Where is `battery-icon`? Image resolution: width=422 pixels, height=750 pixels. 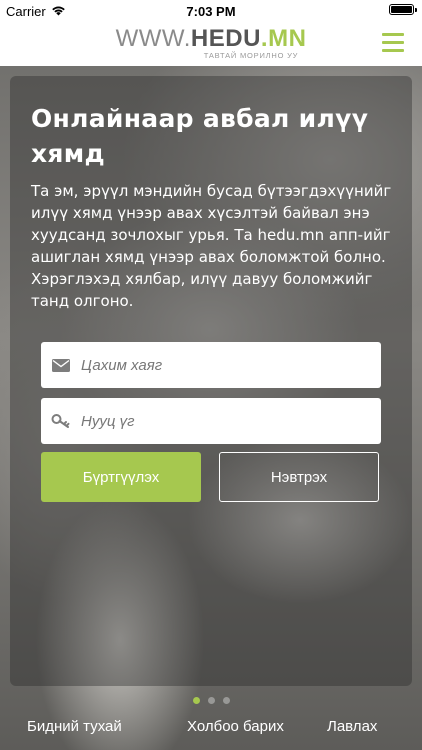
battery-icon is located at coordinates (403, 9).